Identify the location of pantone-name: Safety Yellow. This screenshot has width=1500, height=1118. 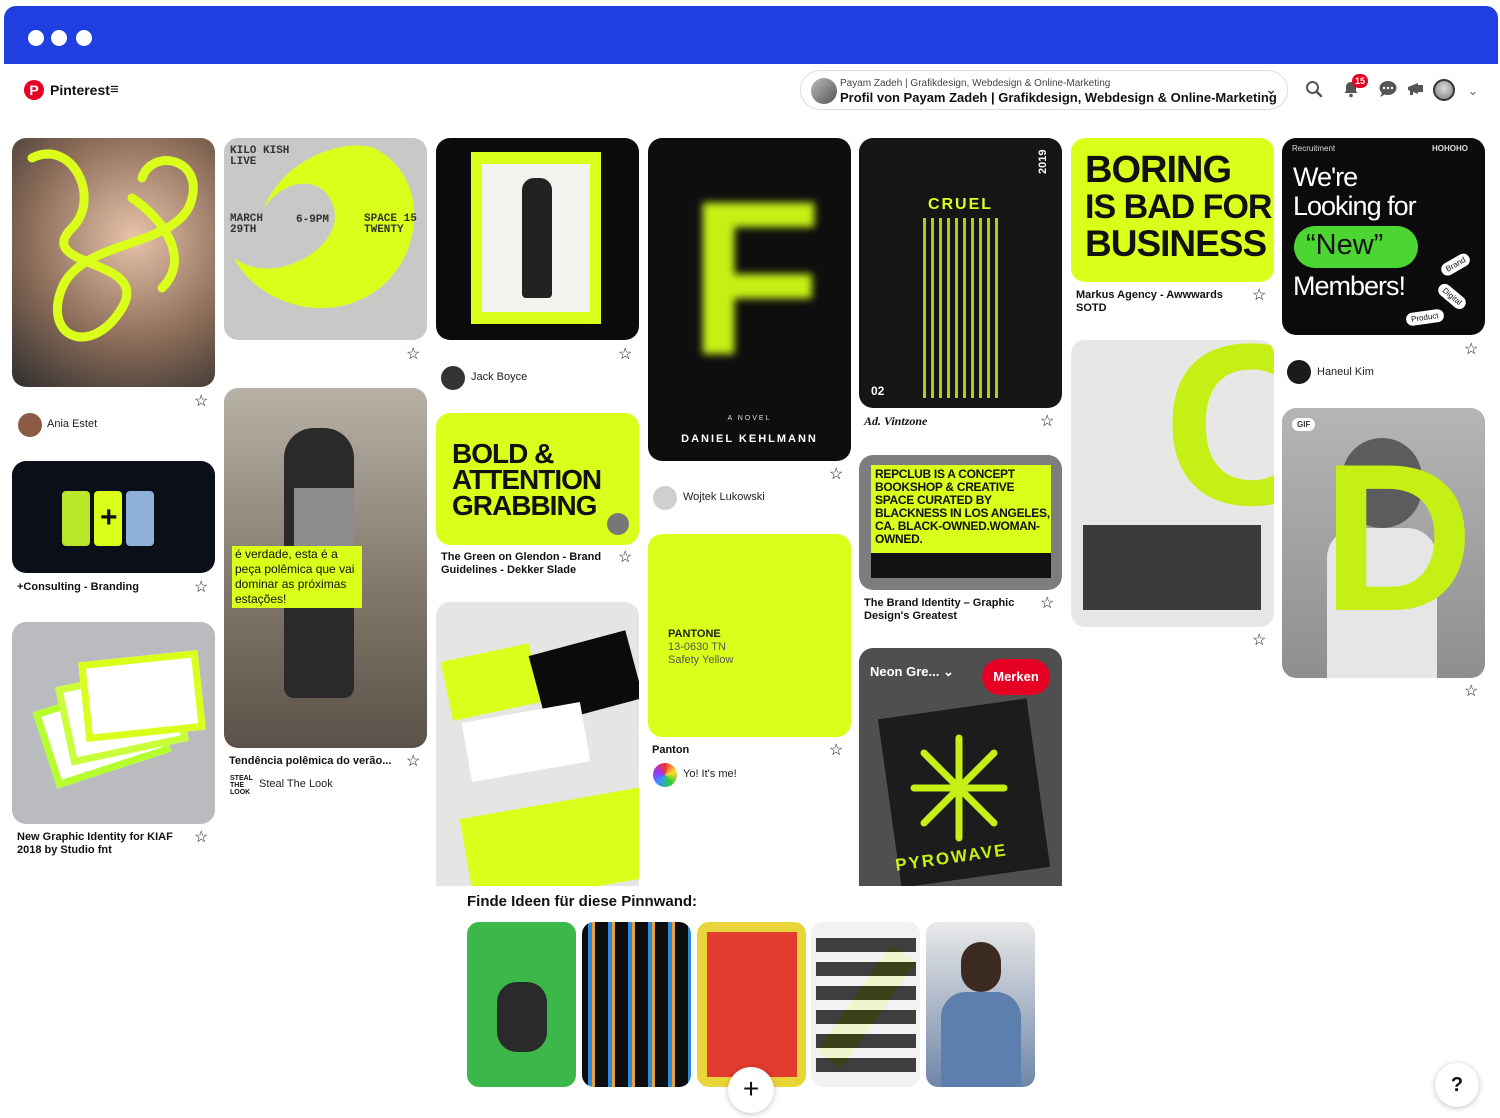
(701, 660).